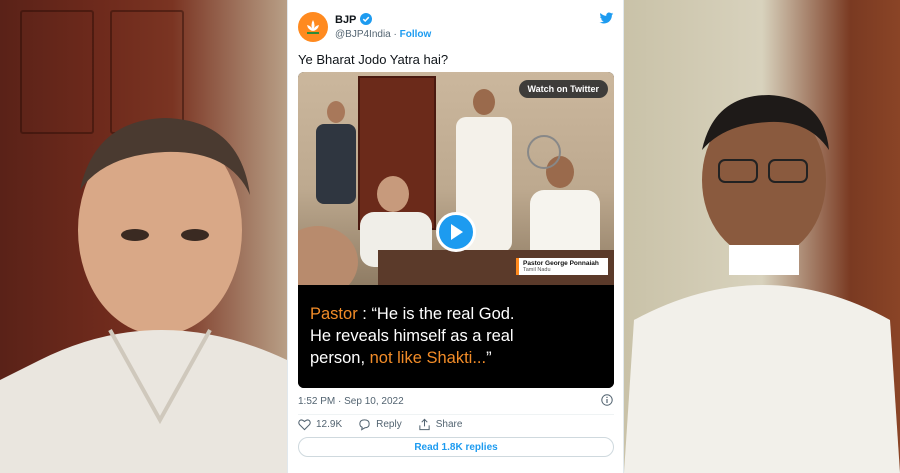  What do you see at coordinates (489, 358) in the screenshot?
I see `quote-close: ”` at bounding box center [489, 358].